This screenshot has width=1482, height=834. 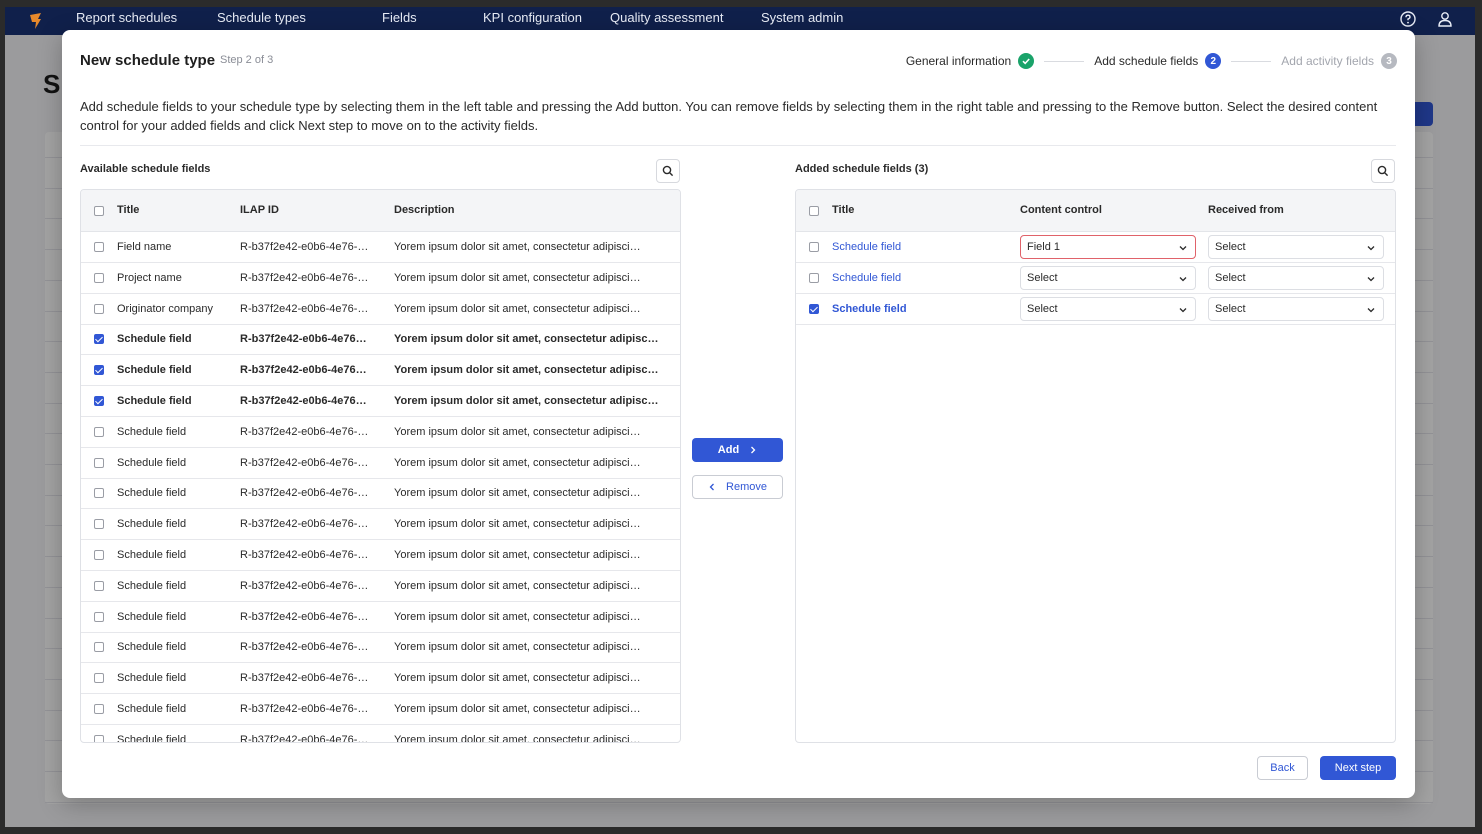 I want to click on chevron-down-icon, so click(x=1371, y=279).